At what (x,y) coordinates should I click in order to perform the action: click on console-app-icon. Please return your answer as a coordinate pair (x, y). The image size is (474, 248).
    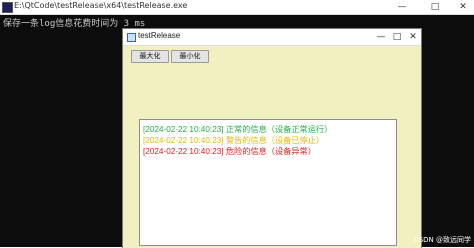
    Looking at the image, I should click on (7, 7).